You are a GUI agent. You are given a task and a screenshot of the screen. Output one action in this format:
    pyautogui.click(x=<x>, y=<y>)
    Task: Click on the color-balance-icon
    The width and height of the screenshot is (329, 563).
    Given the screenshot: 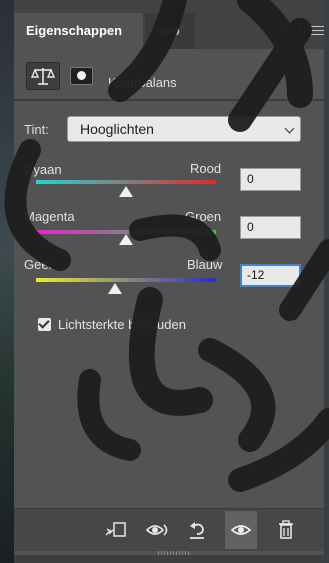 What is the action you would take?
    pyautogui.click(x=43, y=76)
    